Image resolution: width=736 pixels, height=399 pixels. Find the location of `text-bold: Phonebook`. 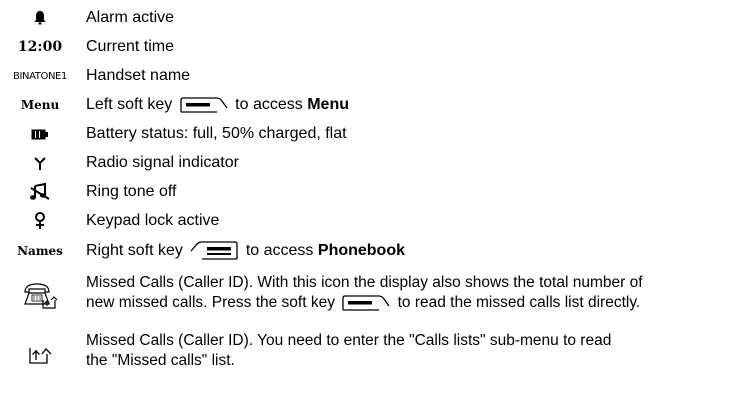

text-bold: Phonebook is located at coordinates (361, 250).